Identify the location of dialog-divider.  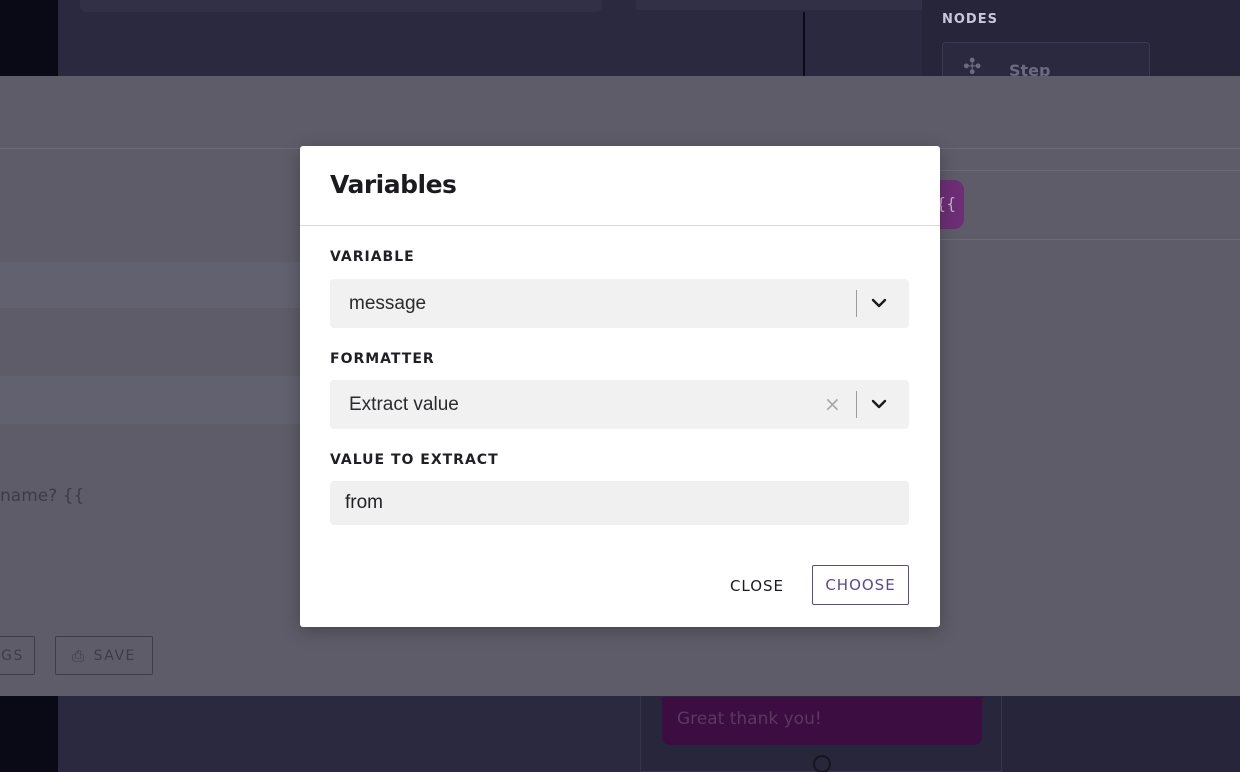
(620, 225).